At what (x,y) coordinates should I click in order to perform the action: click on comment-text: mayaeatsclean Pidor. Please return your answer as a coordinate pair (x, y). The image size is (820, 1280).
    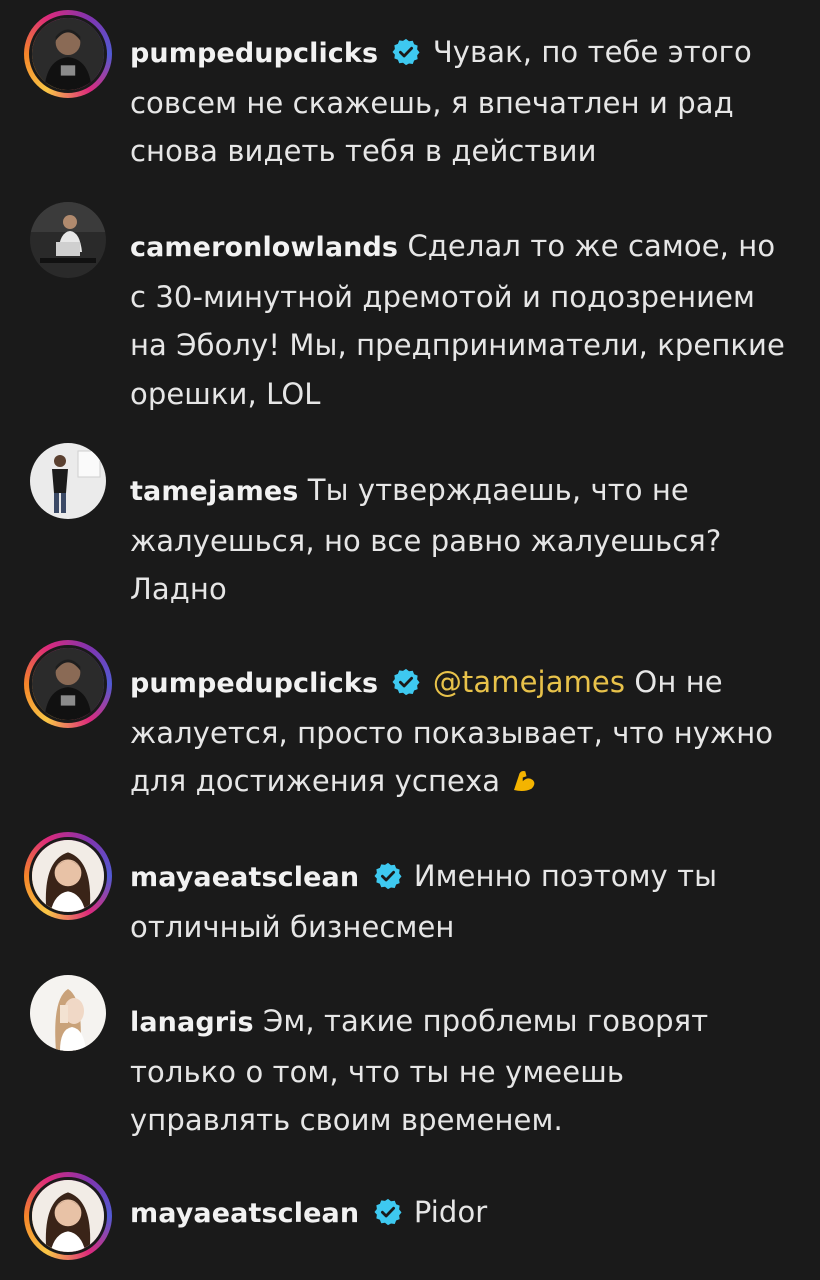
    Looking at the image, I should click on (460, 1213).